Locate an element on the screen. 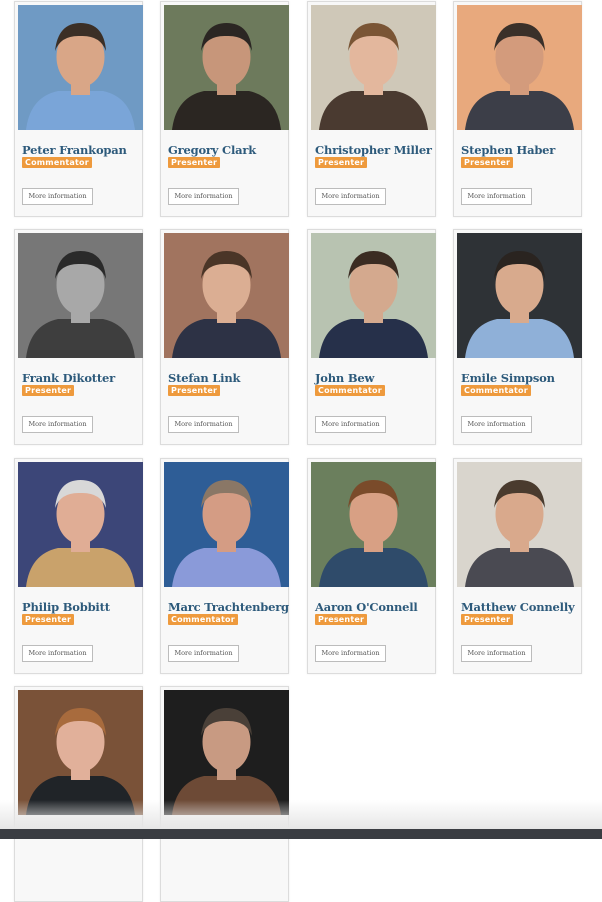 The height and width of the screenshot is (902, 602). person-name: John Bew is located at coordinates (375, 378).